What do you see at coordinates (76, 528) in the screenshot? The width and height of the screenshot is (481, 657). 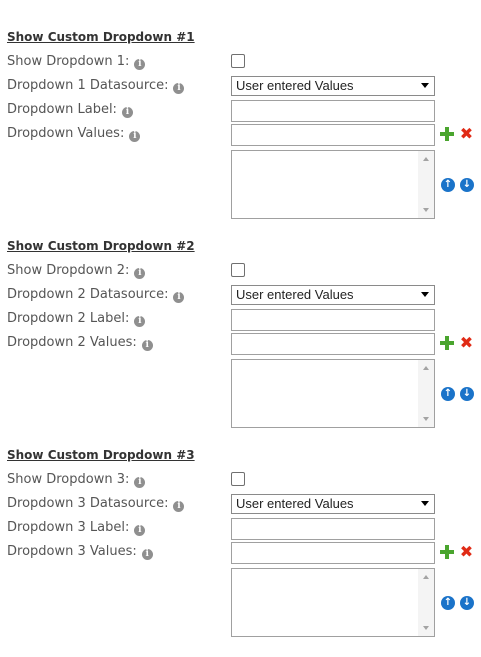 I see `dropdown-label-label: Dropdown 3 Label: i` at bounding box center [76, 528].